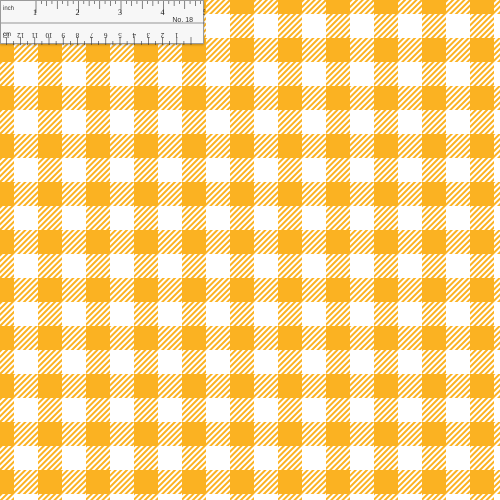 This screenshot has width=500, height=500. What do you see at coordinates (120, 12) in the screenshot?
I see `inch-label: 3` at bounding box center [120, 12].